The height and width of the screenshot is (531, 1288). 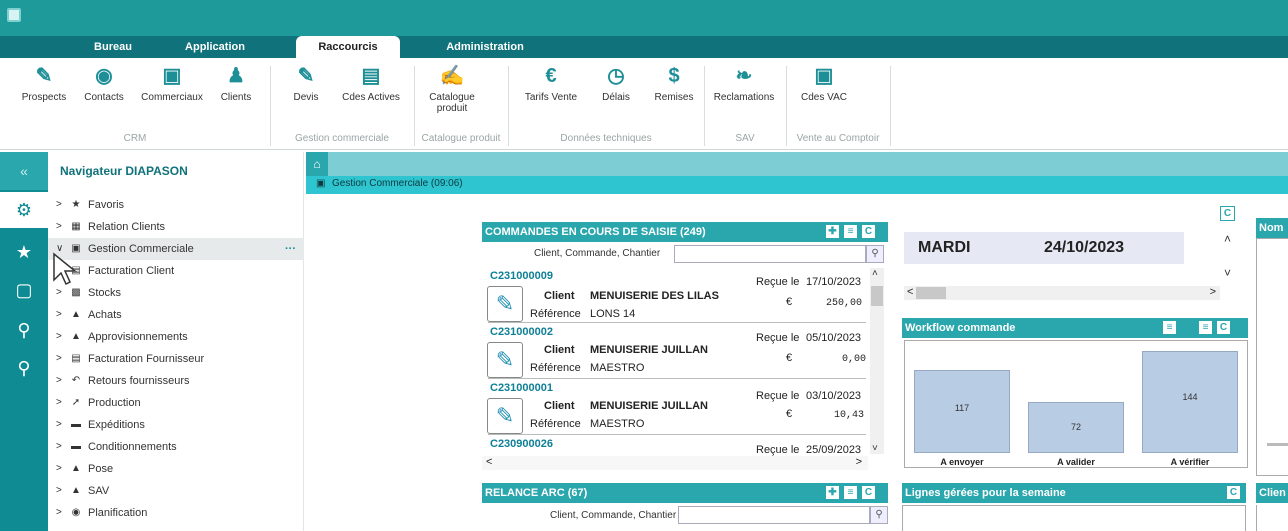 I want to click on nav-item-production: > ➚ Production, so click(x=176, y=403).